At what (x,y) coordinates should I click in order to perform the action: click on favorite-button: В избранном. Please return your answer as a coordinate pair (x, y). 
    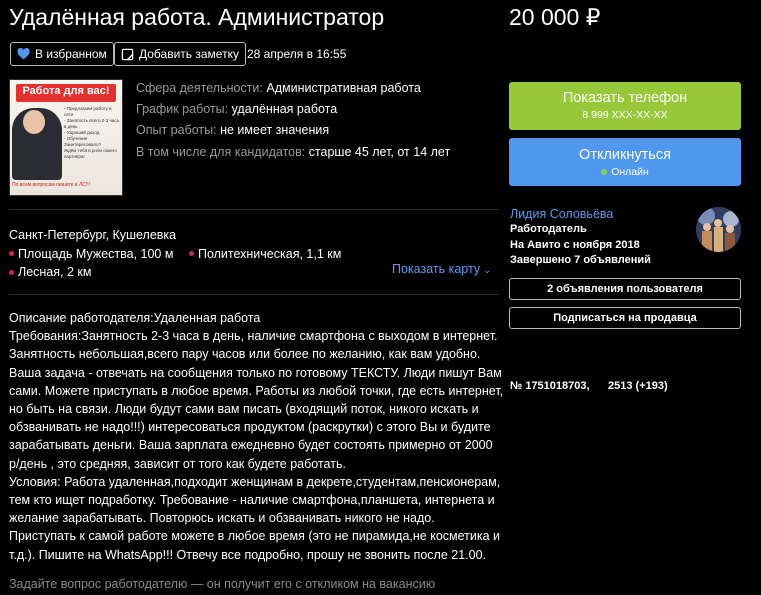
    Looking at the image, I should click on (62, 54).